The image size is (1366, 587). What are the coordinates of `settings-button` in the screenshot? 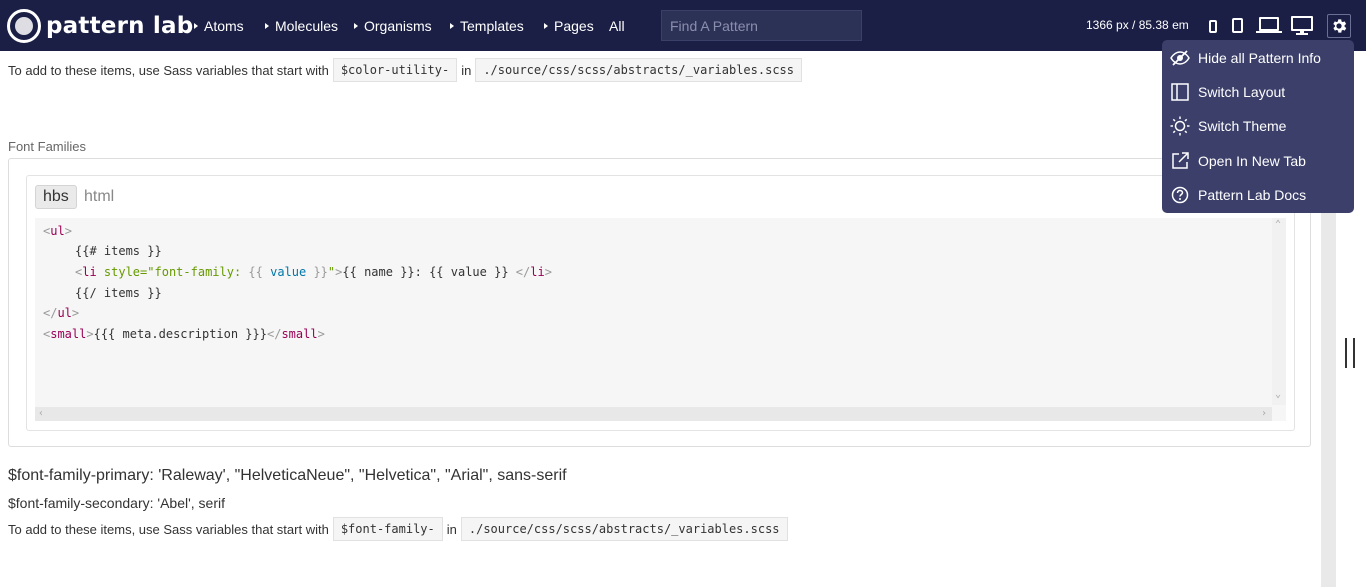 It's located at (1339, 26).